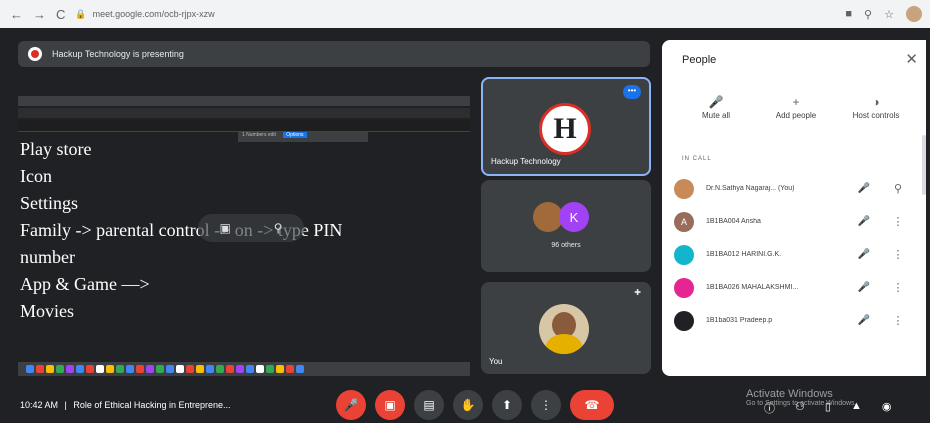  What do you see at coordinates (739, 320) in the screenshot?
I see `participant-name: 1B1ba031 Pradeep.p` at bounding box center [739, 320].